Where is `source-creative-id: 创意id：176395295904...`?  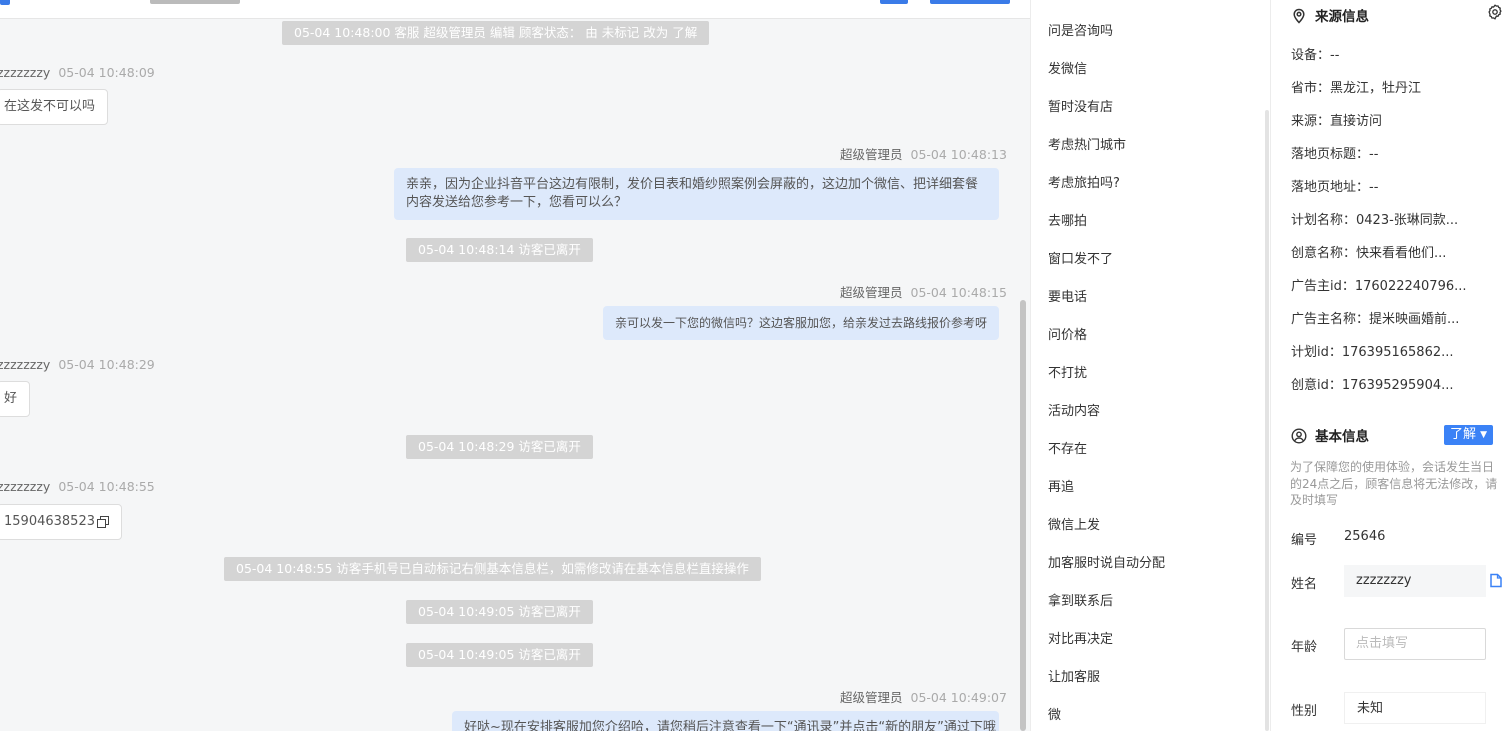
source-creative-id: 创意id：176395295904... is located at coordinates (1372, 385).